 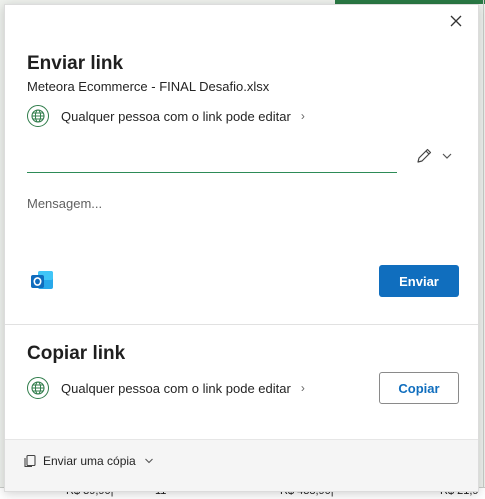 I want to click on pencil-icon, so click(x=424, y=155).